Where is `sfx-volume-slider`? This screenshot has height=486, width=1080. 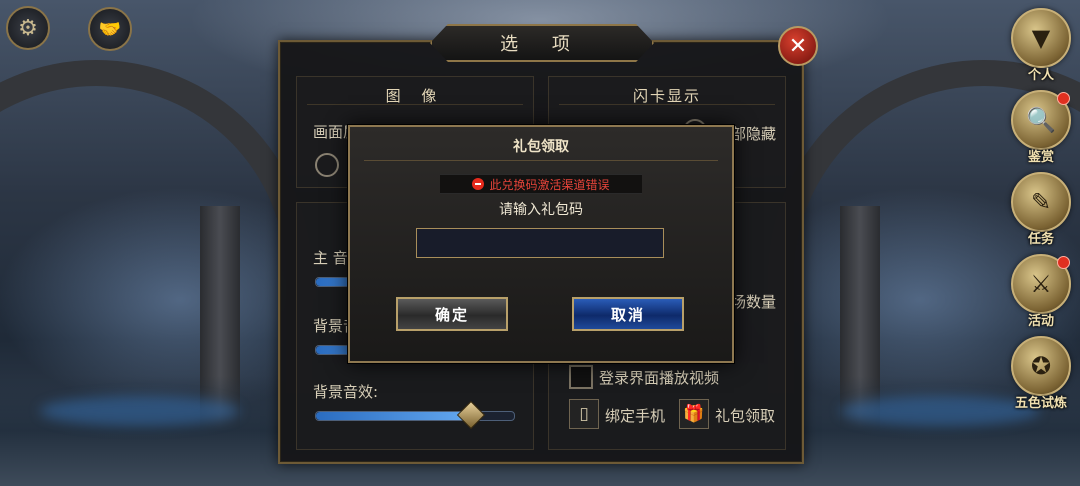 sfx-volume-slider is located at coordinates (415, 415).